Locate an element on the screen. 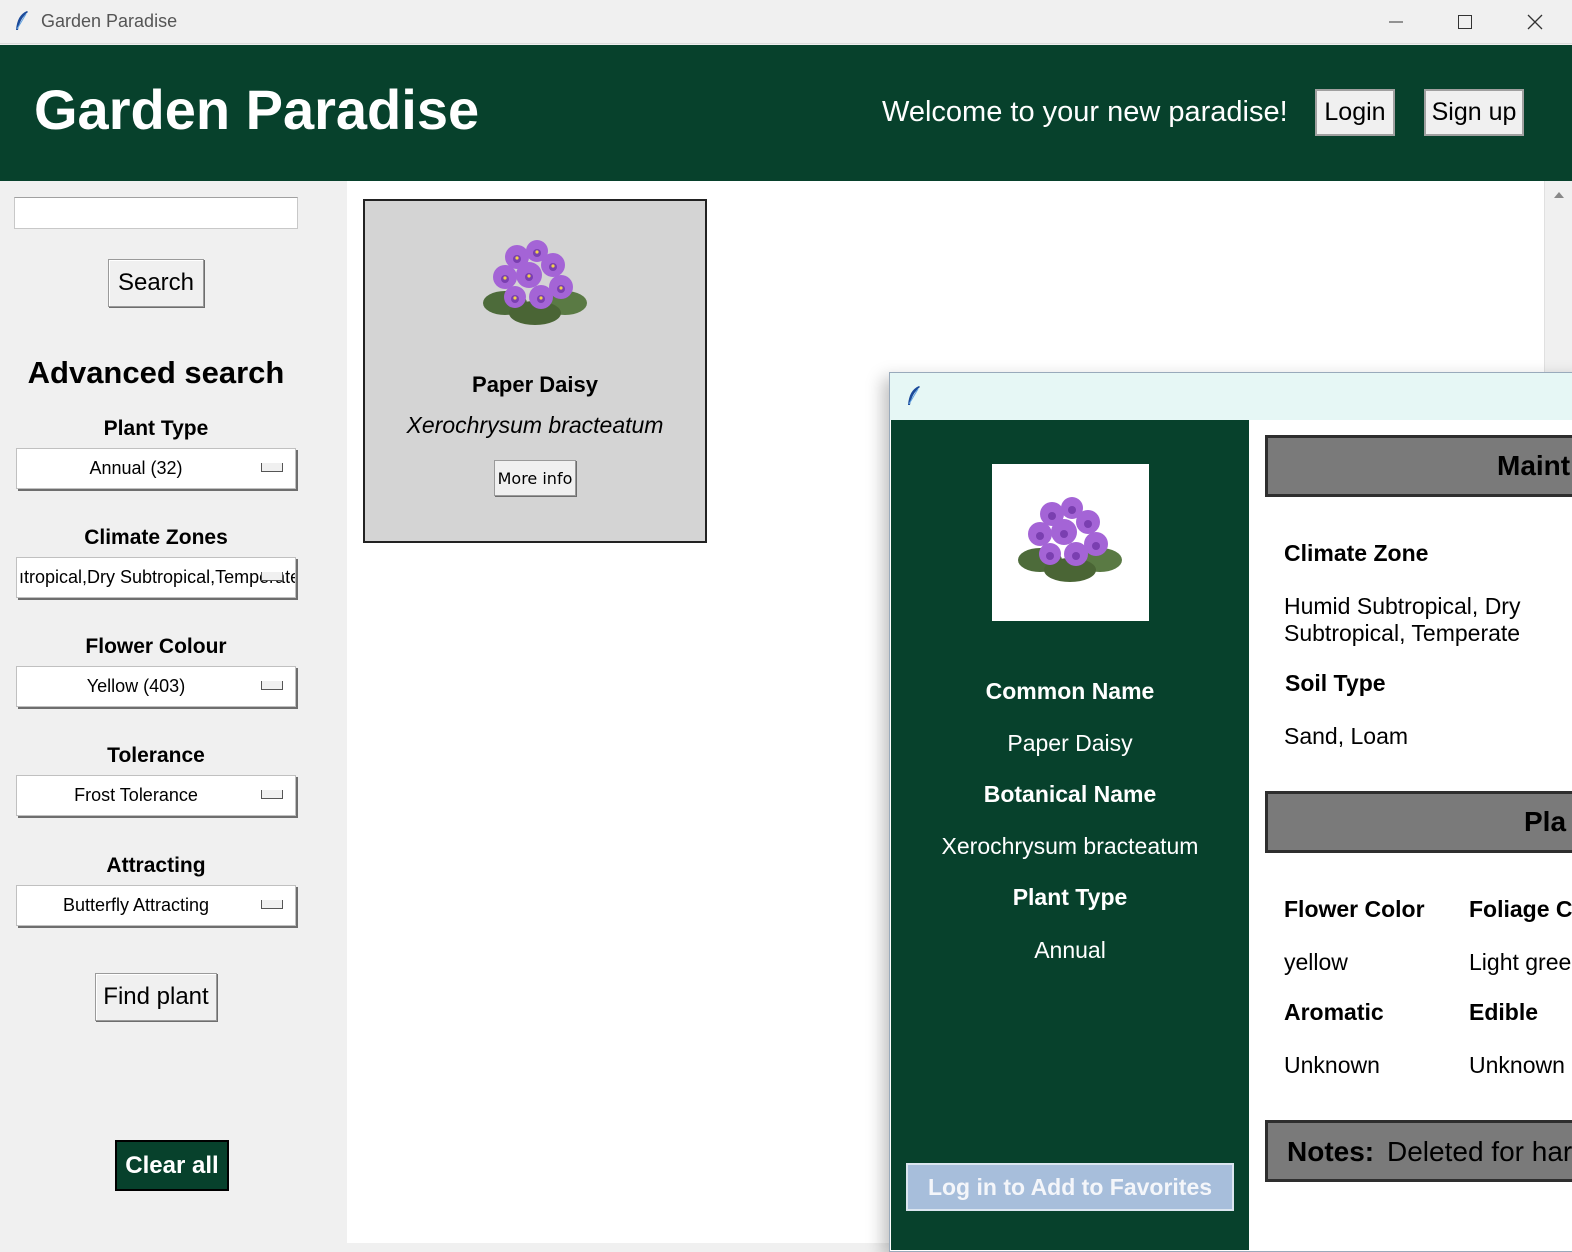 The height and width of the screenshot is (1252, 1572). advanced-search-title: Advanced search is located at coordinates (156, 372).